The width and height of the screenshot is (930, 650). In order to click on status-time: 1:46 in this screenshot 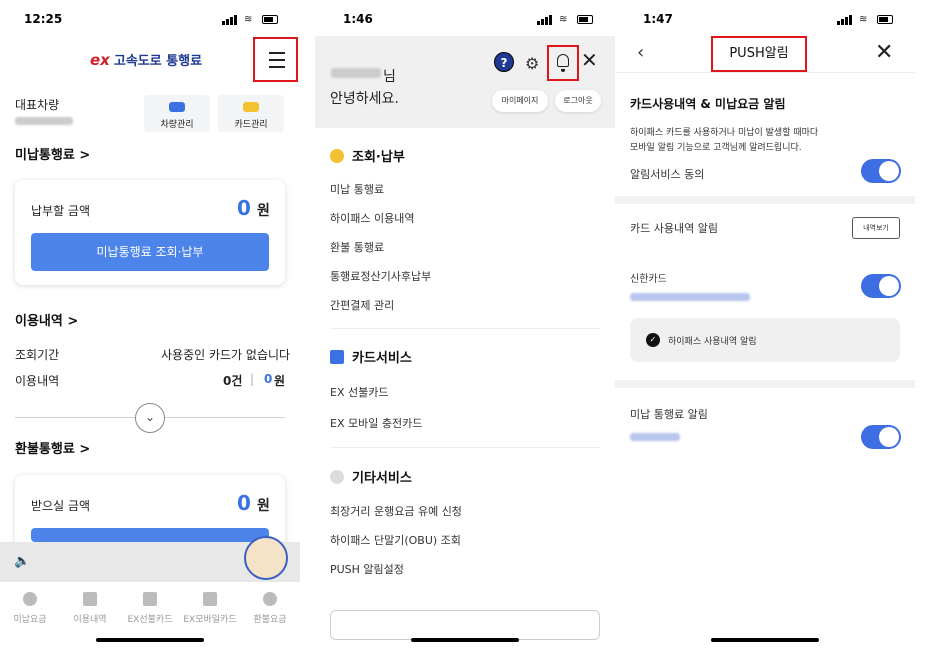, I will do `click(358, 19)`.